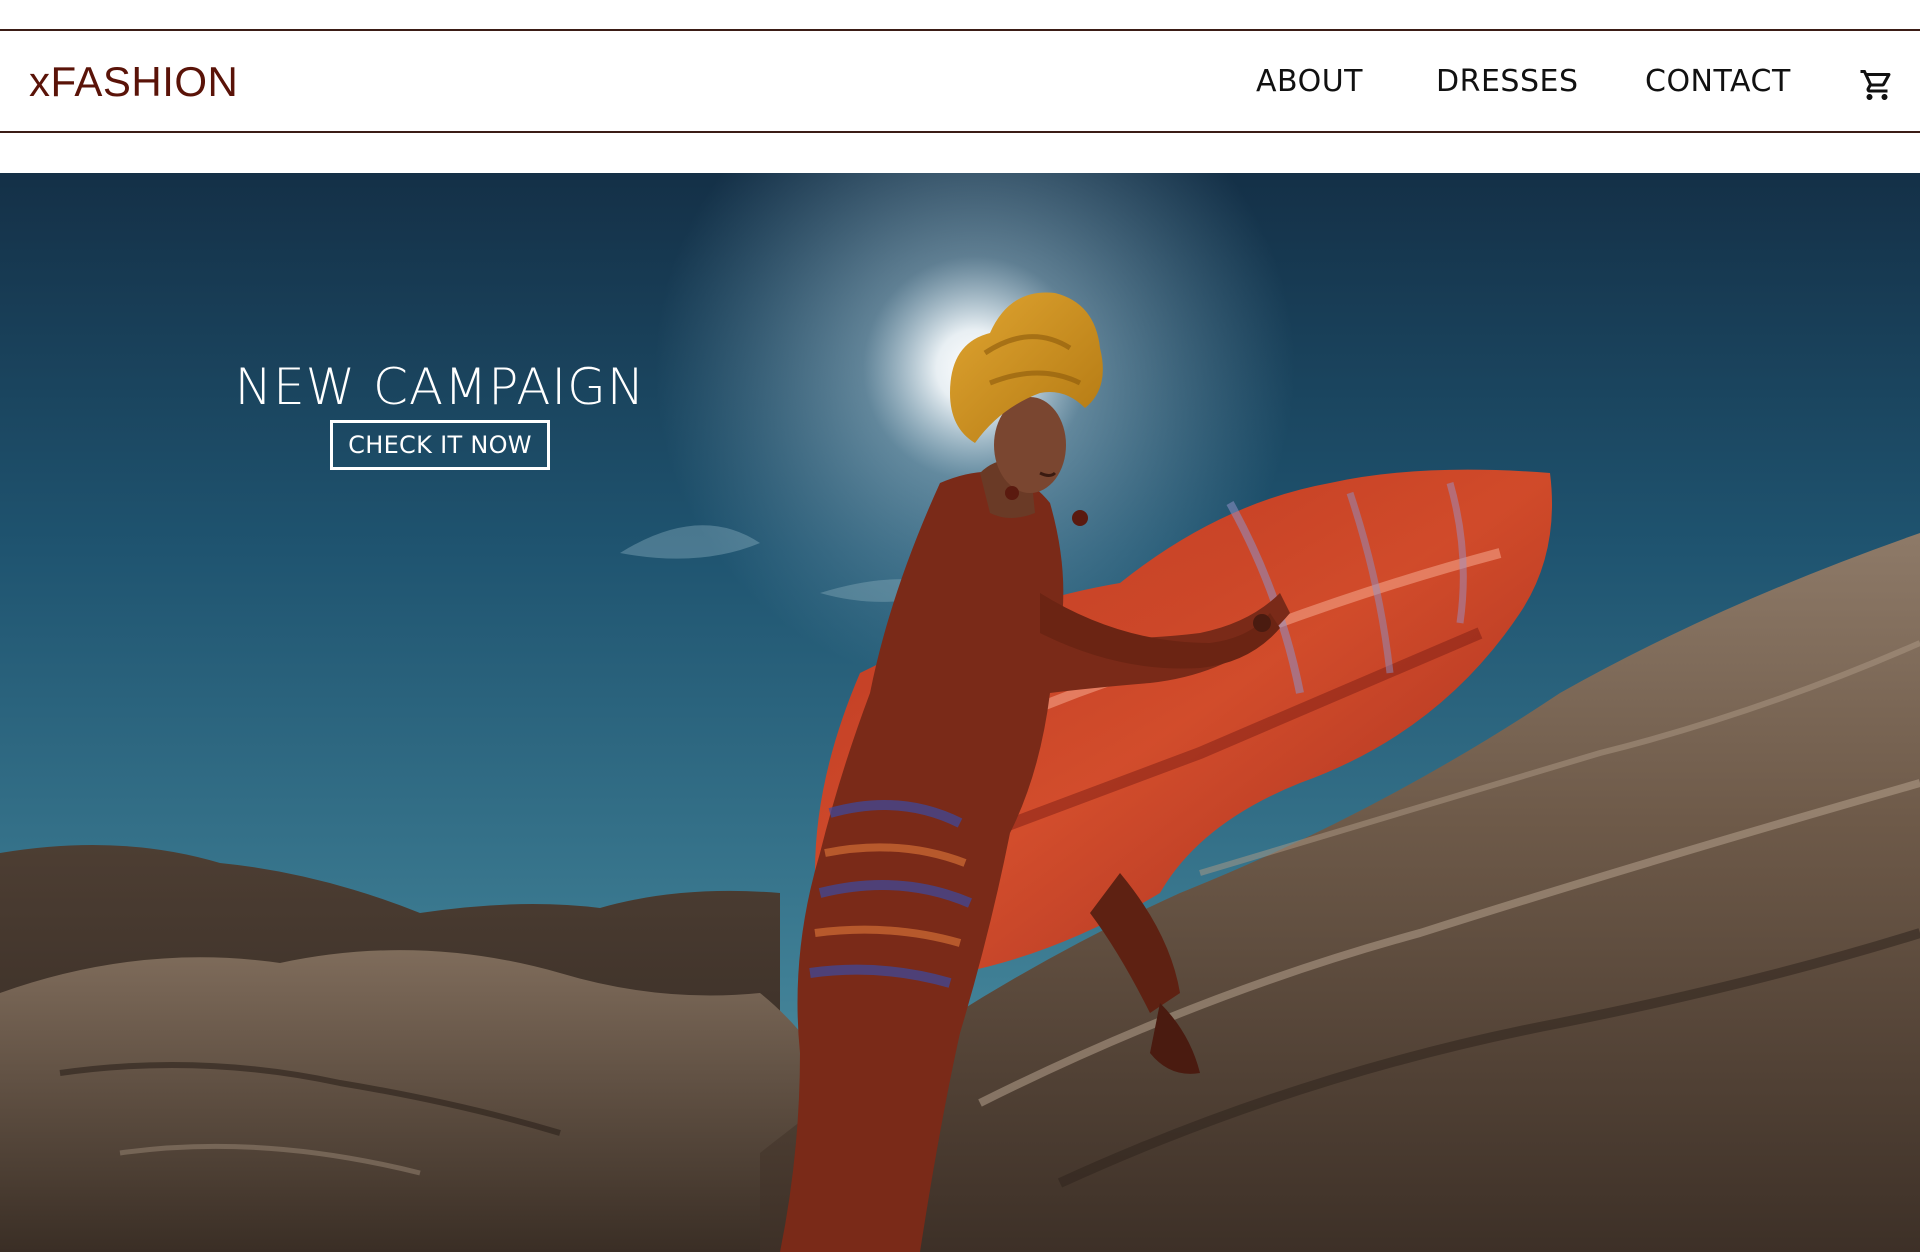 The image size is (1920, 1252). What do you see at coordinates (440, 386) in the screenshot?
I see `hero-title: NEW CAMPAIGN` at bounding box center [440, 386].